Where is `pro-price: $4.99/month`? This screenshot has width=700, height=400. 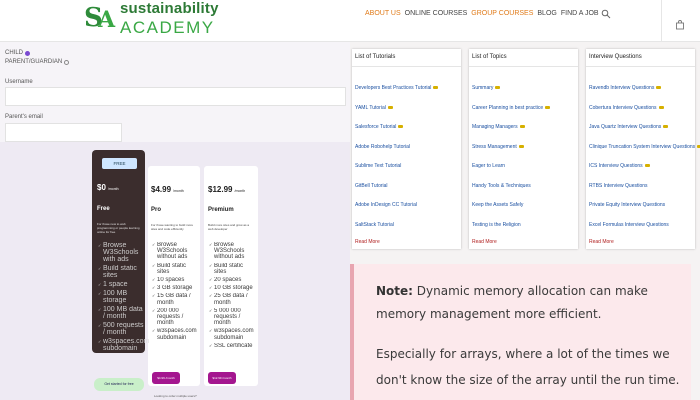
pro-price: $4.99/month is located at coordinates (167, 189).